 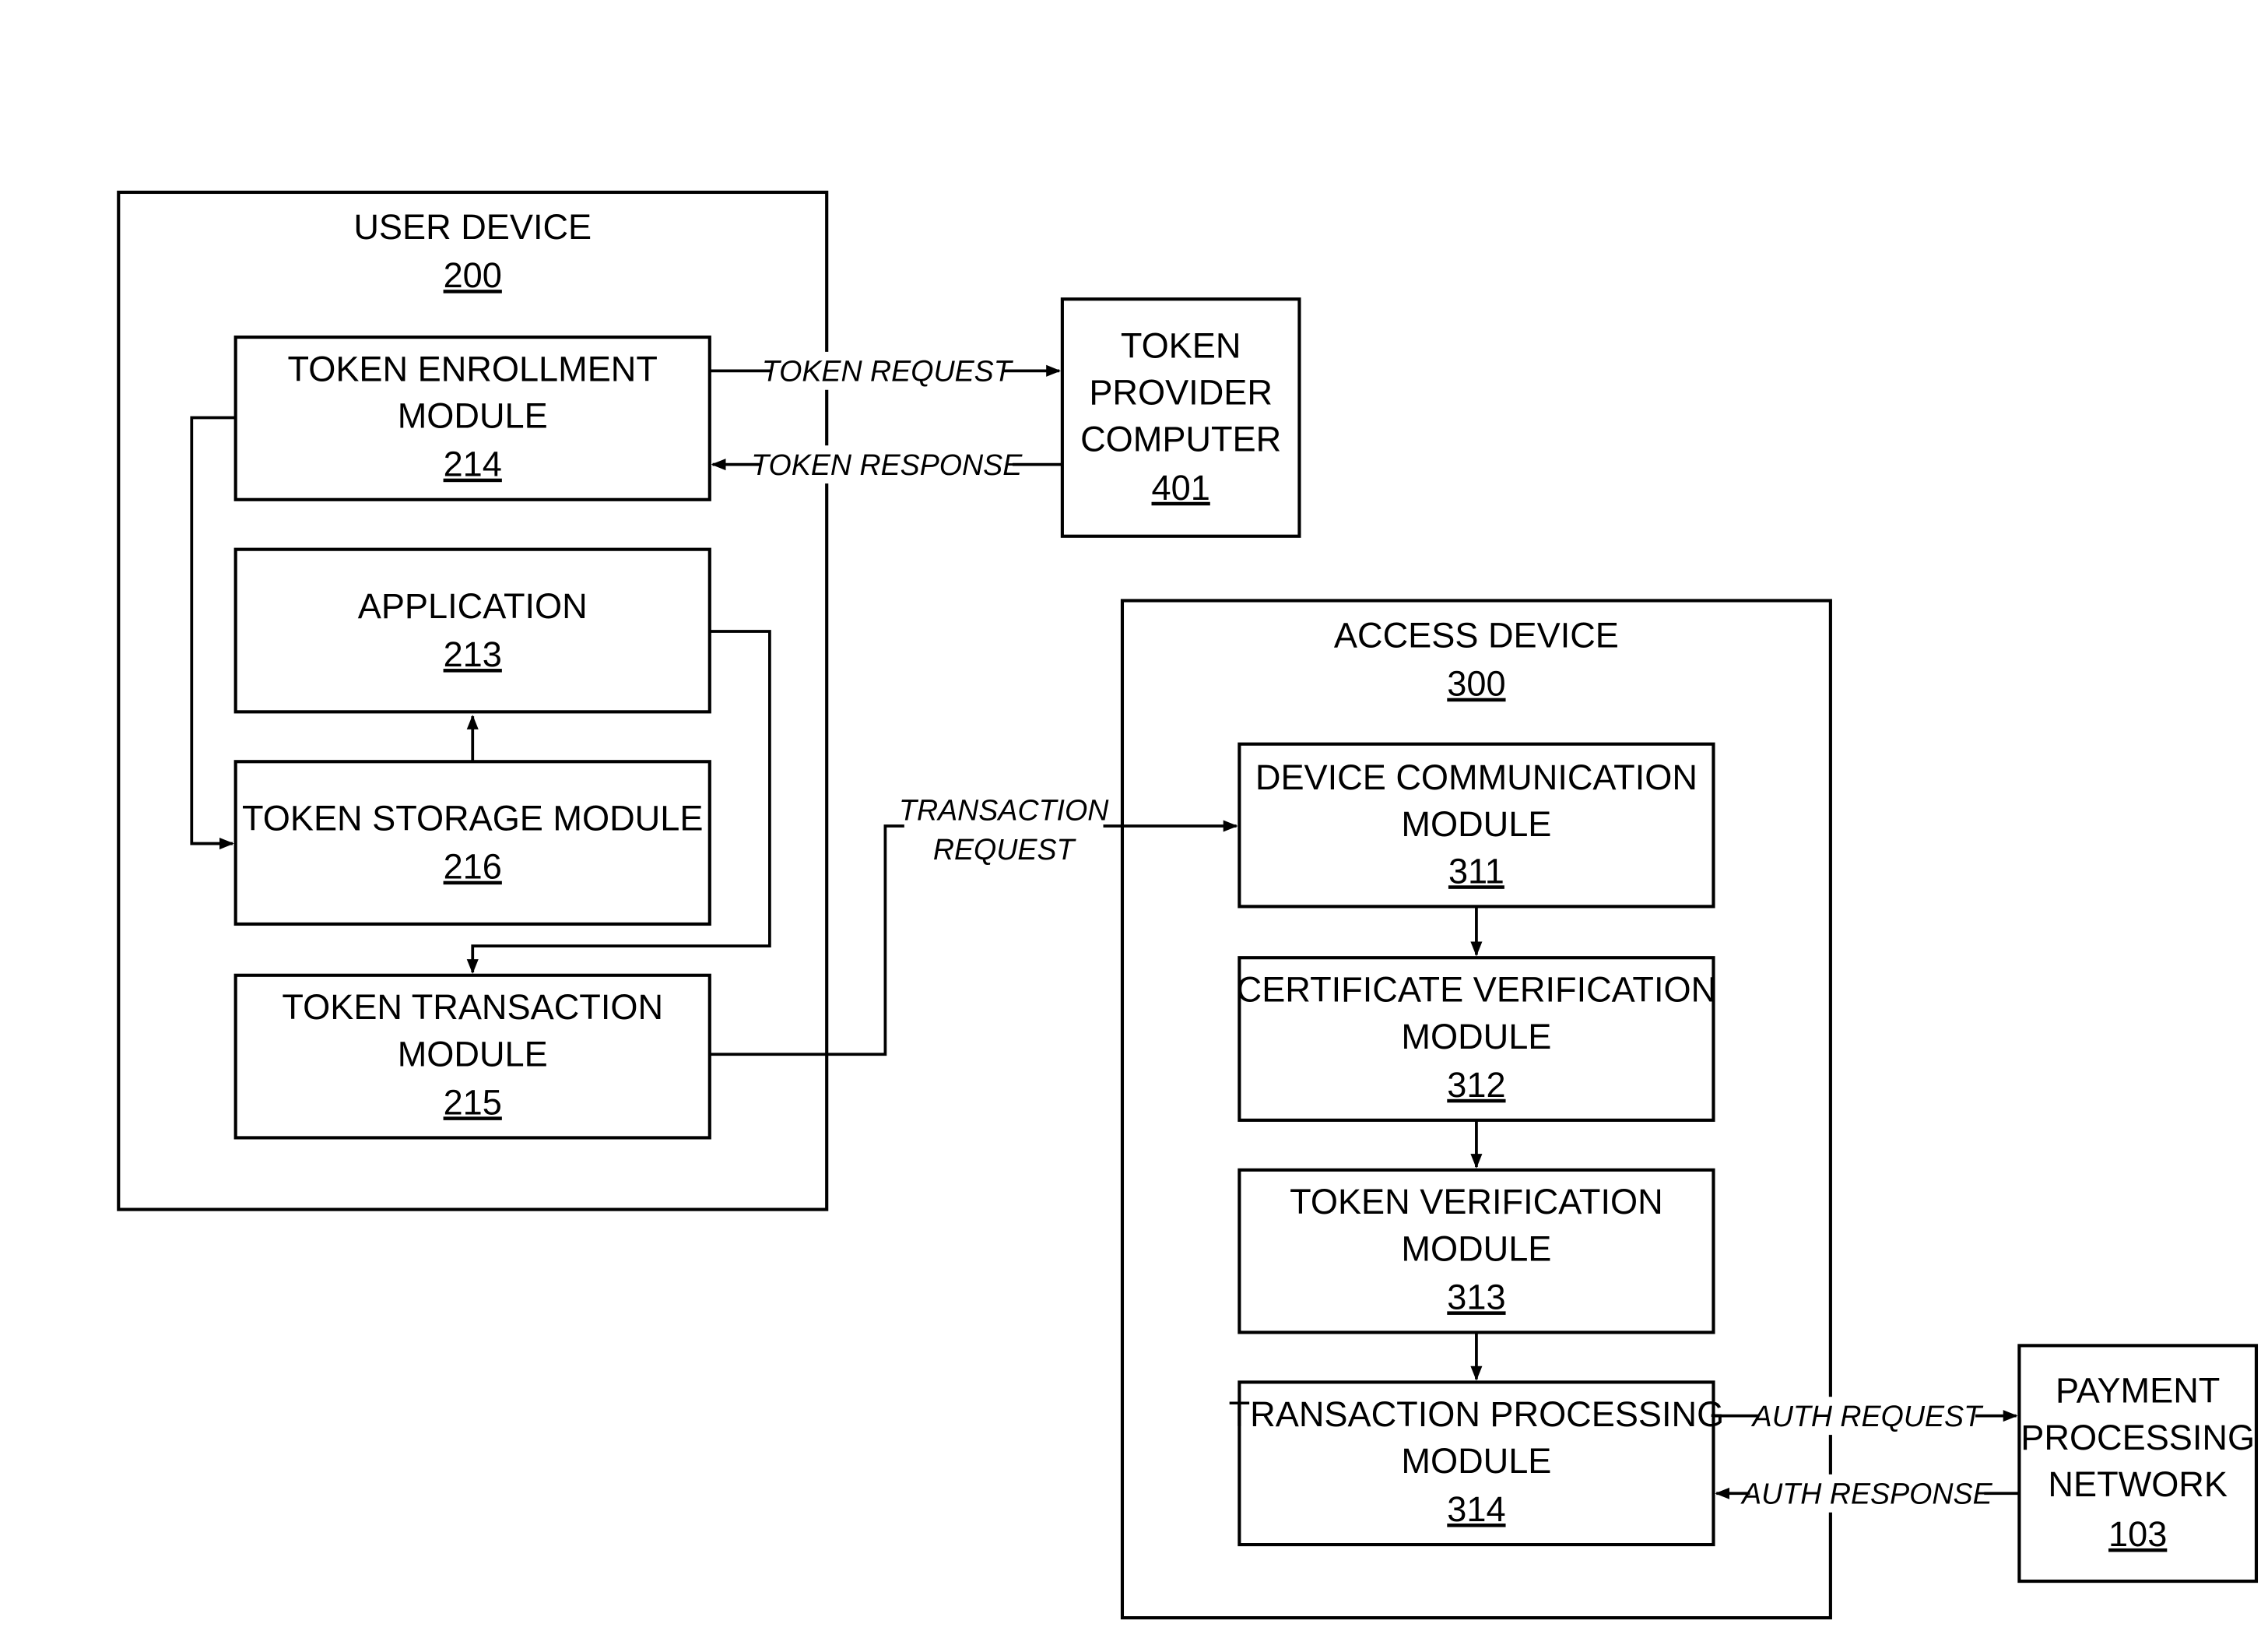 I want to click on token-verif-line2: MODULE, so click(x=1476, y=1248).